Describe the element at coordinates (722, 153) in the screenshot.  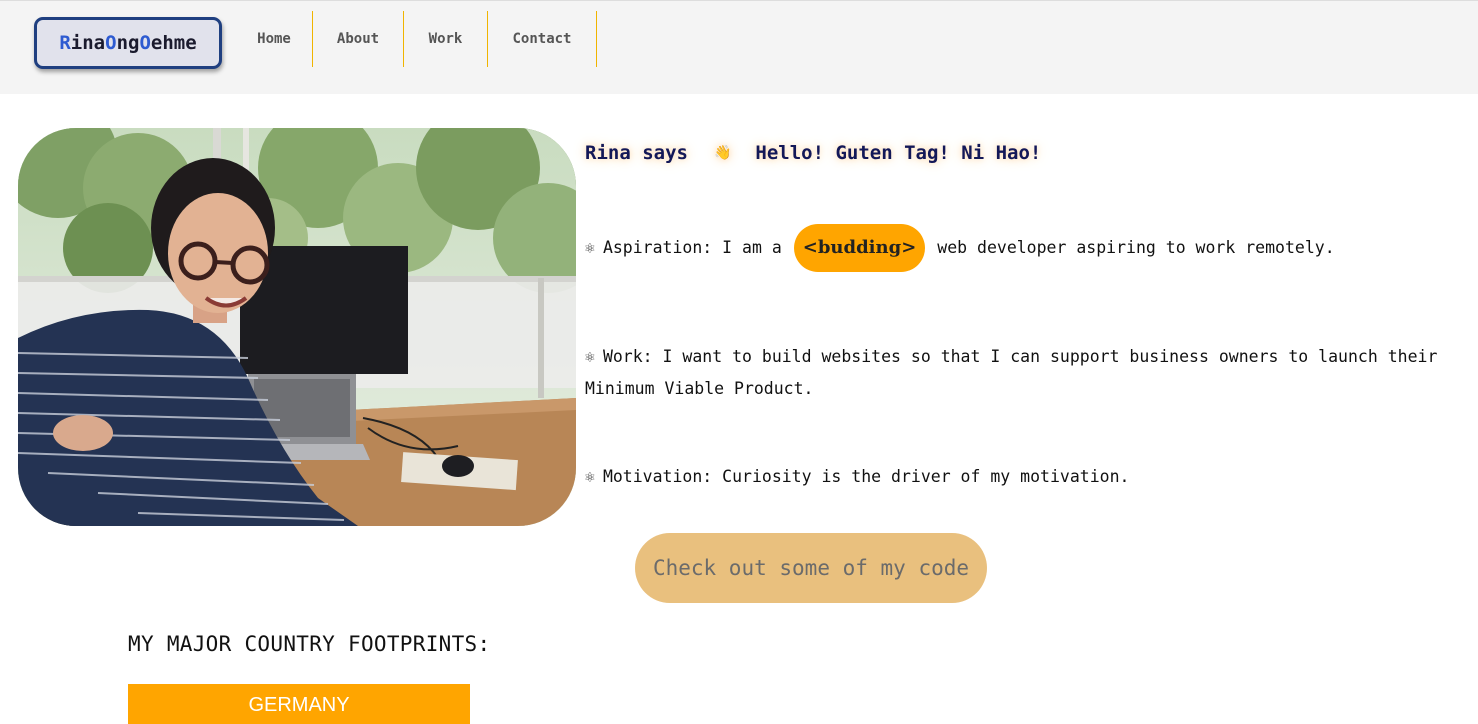
I see `waving-hand-icon: 👋` at that location.